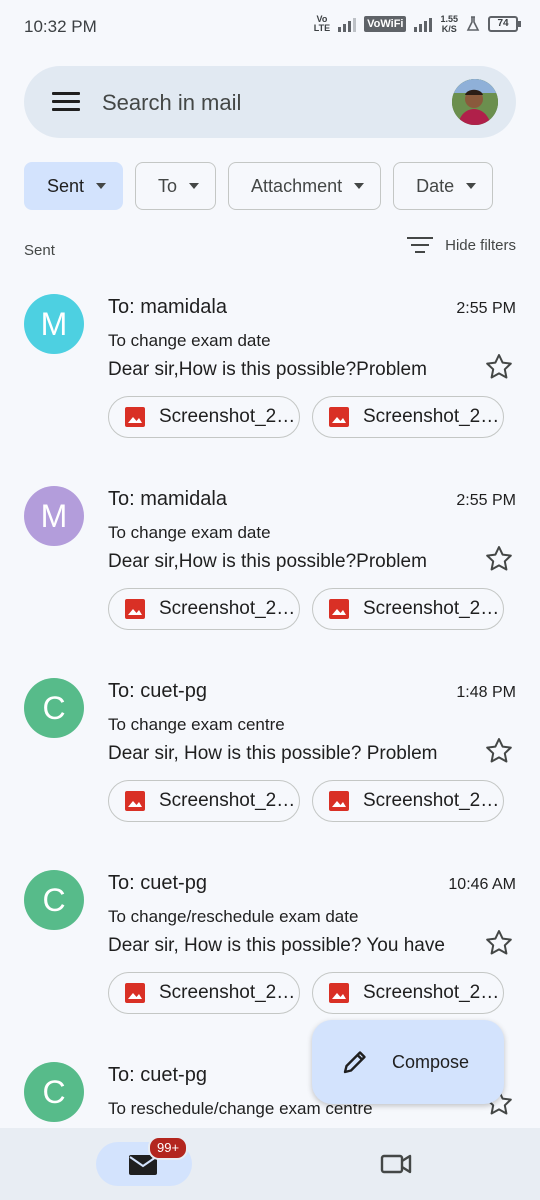  Describe the element at coordinates (60, 26) in the screenshot. I see `status-time: 10:32 PM` at that location.